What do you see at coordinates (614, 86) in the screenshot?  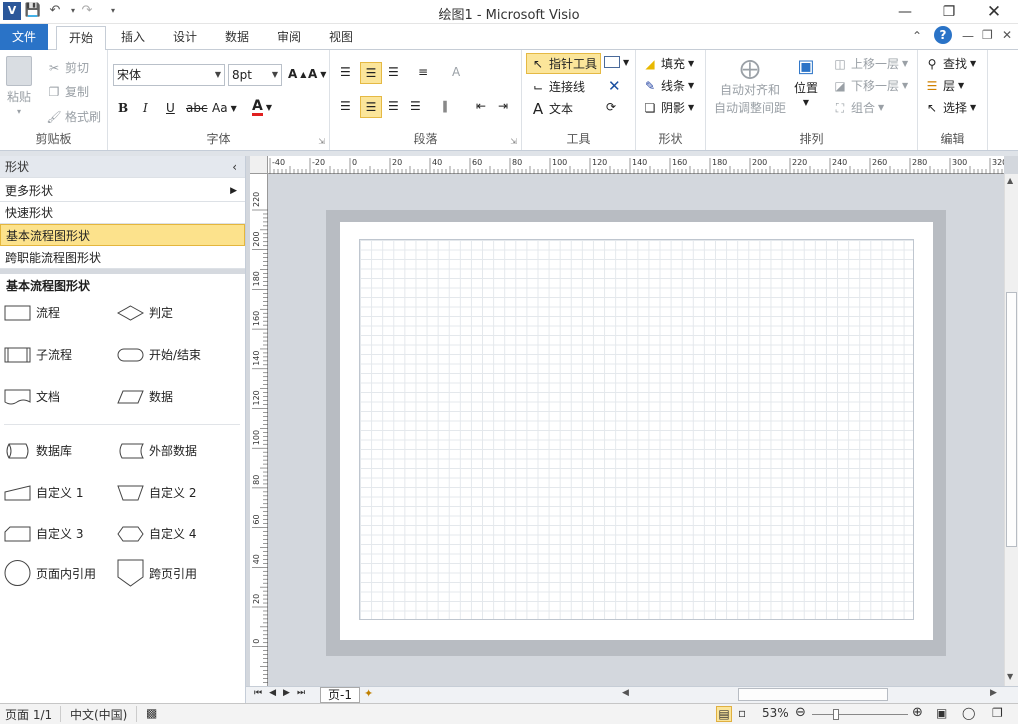 I see `connection-point-icon: ✕` at bounding box center [614, 86].